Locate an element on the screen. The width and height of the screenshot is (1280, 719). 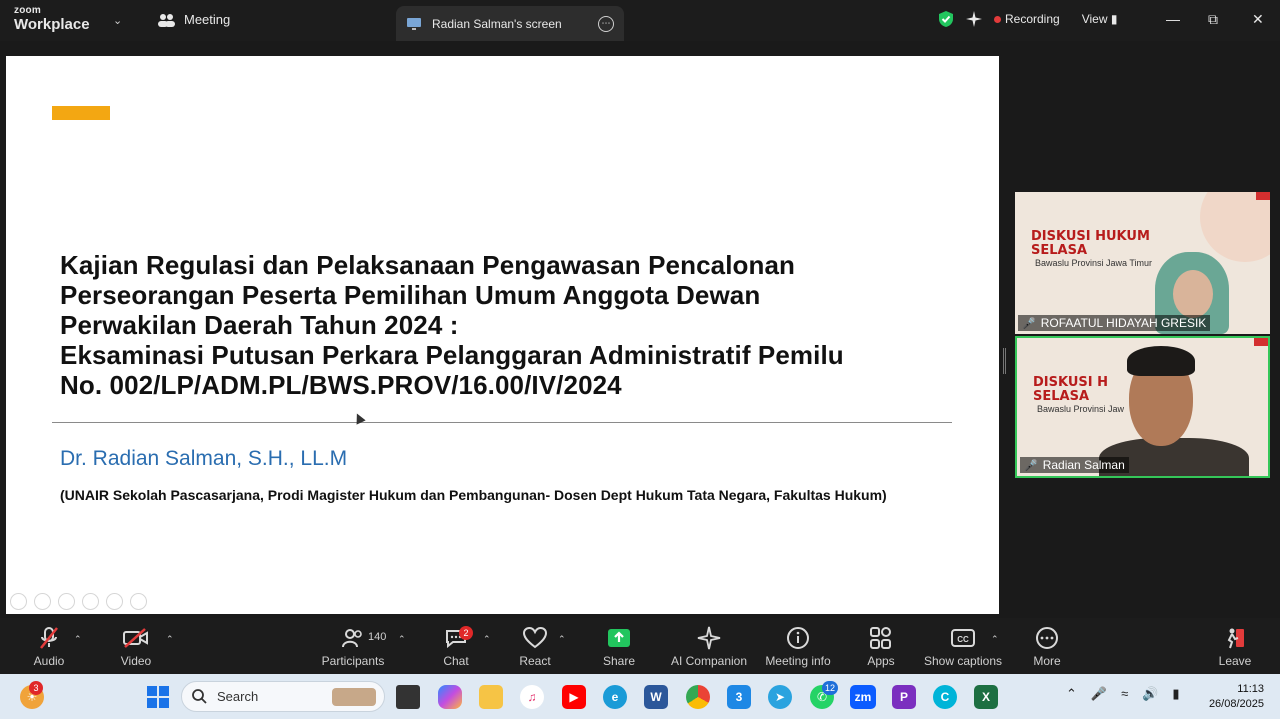
recording-indicator: Recording is located at coordinates (1027, 19).